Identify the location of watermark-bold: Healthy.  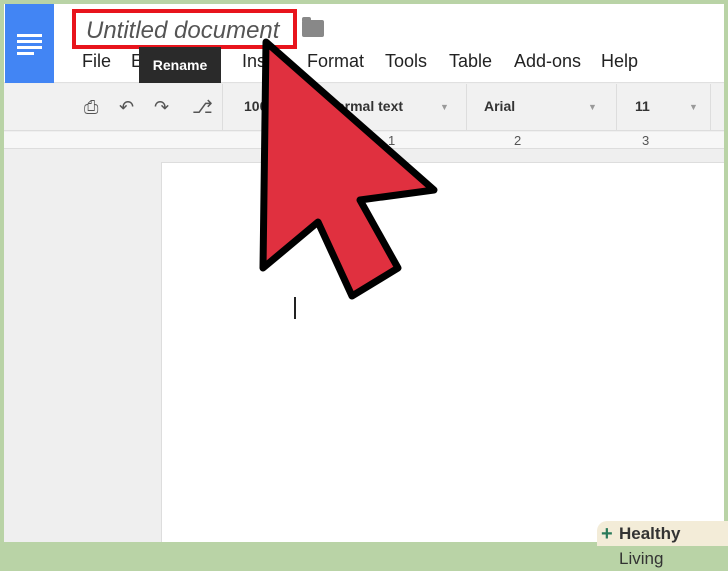
(650, 533).